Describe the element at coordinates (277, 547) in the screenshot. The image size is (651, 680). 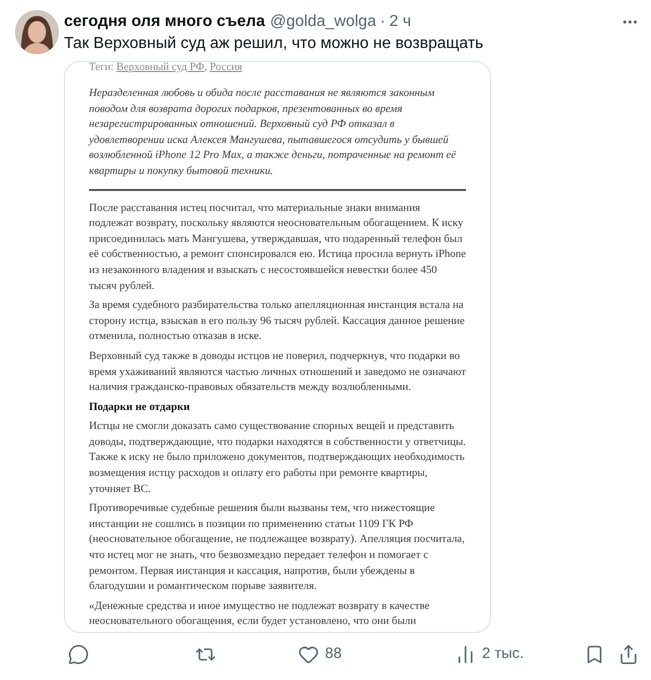
I see `article-paragraph: Противоречивые судебные решения были вызваны тем, что нижестоящие инстанции не сошлись в позиции по применению статьи 1109 ГК РФ (неосновательное обогащение, не подлежащее возврату). Апелляция посчитала, что истец мог не знать, что безвозмездно передает телефон и помогает с ремонтом. Первая инстанция и кассация, напротив, были убеждены в благодушии и романтическом порыве заявителя.` at that location.